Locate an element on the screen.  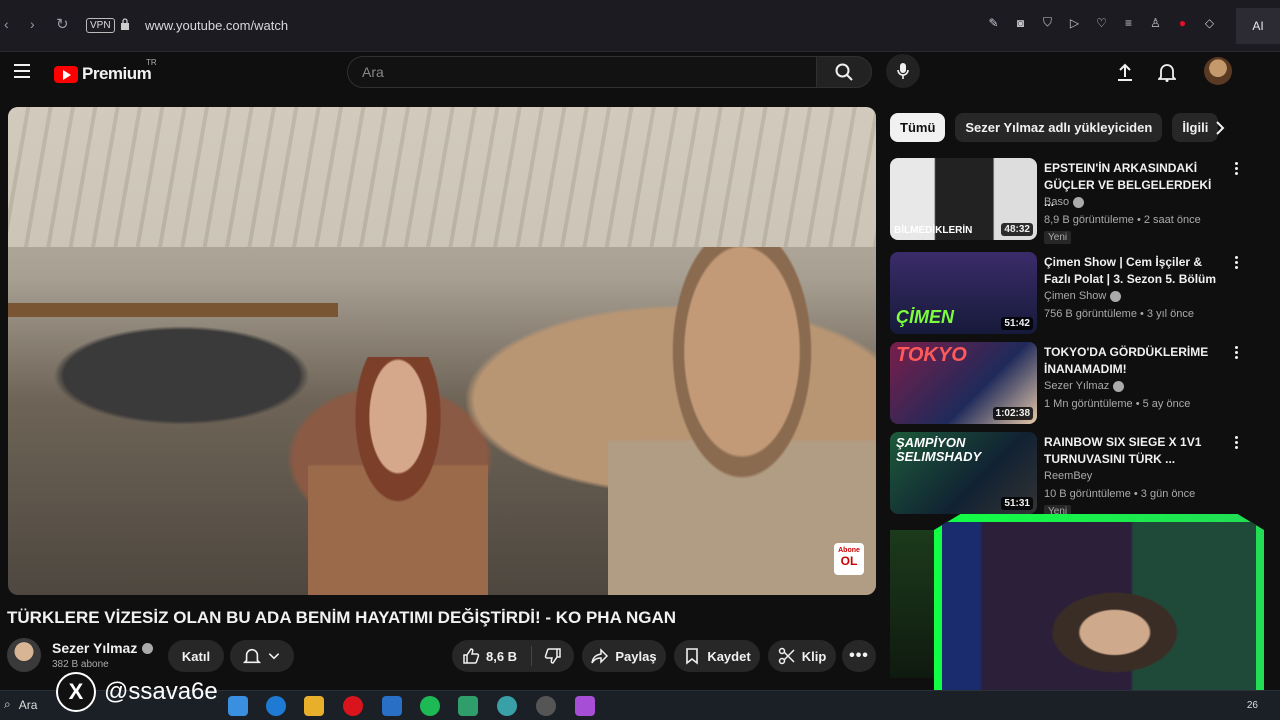
recommendation-channel: ReemBey is located at coordinates (1068, 476).